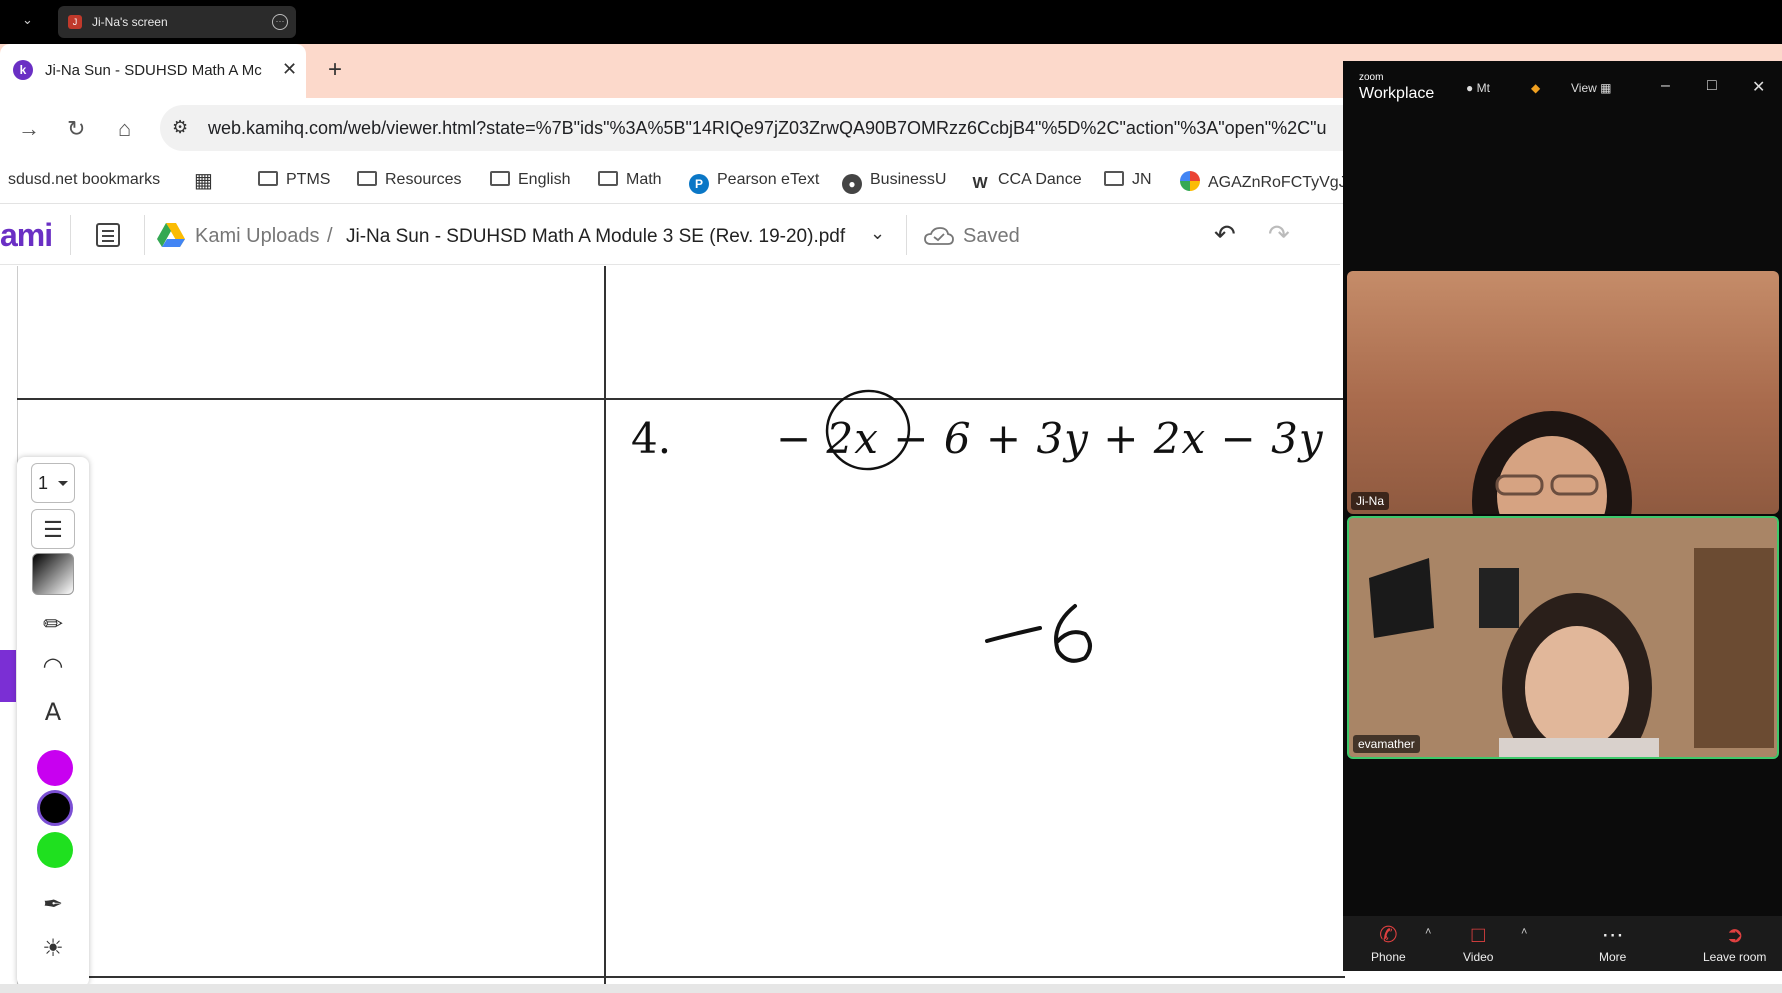  What do you see at coordinates (908, 179) in the screenshot?
I see `bookmark-label: BusinessU` at bounding box center [908, 179].